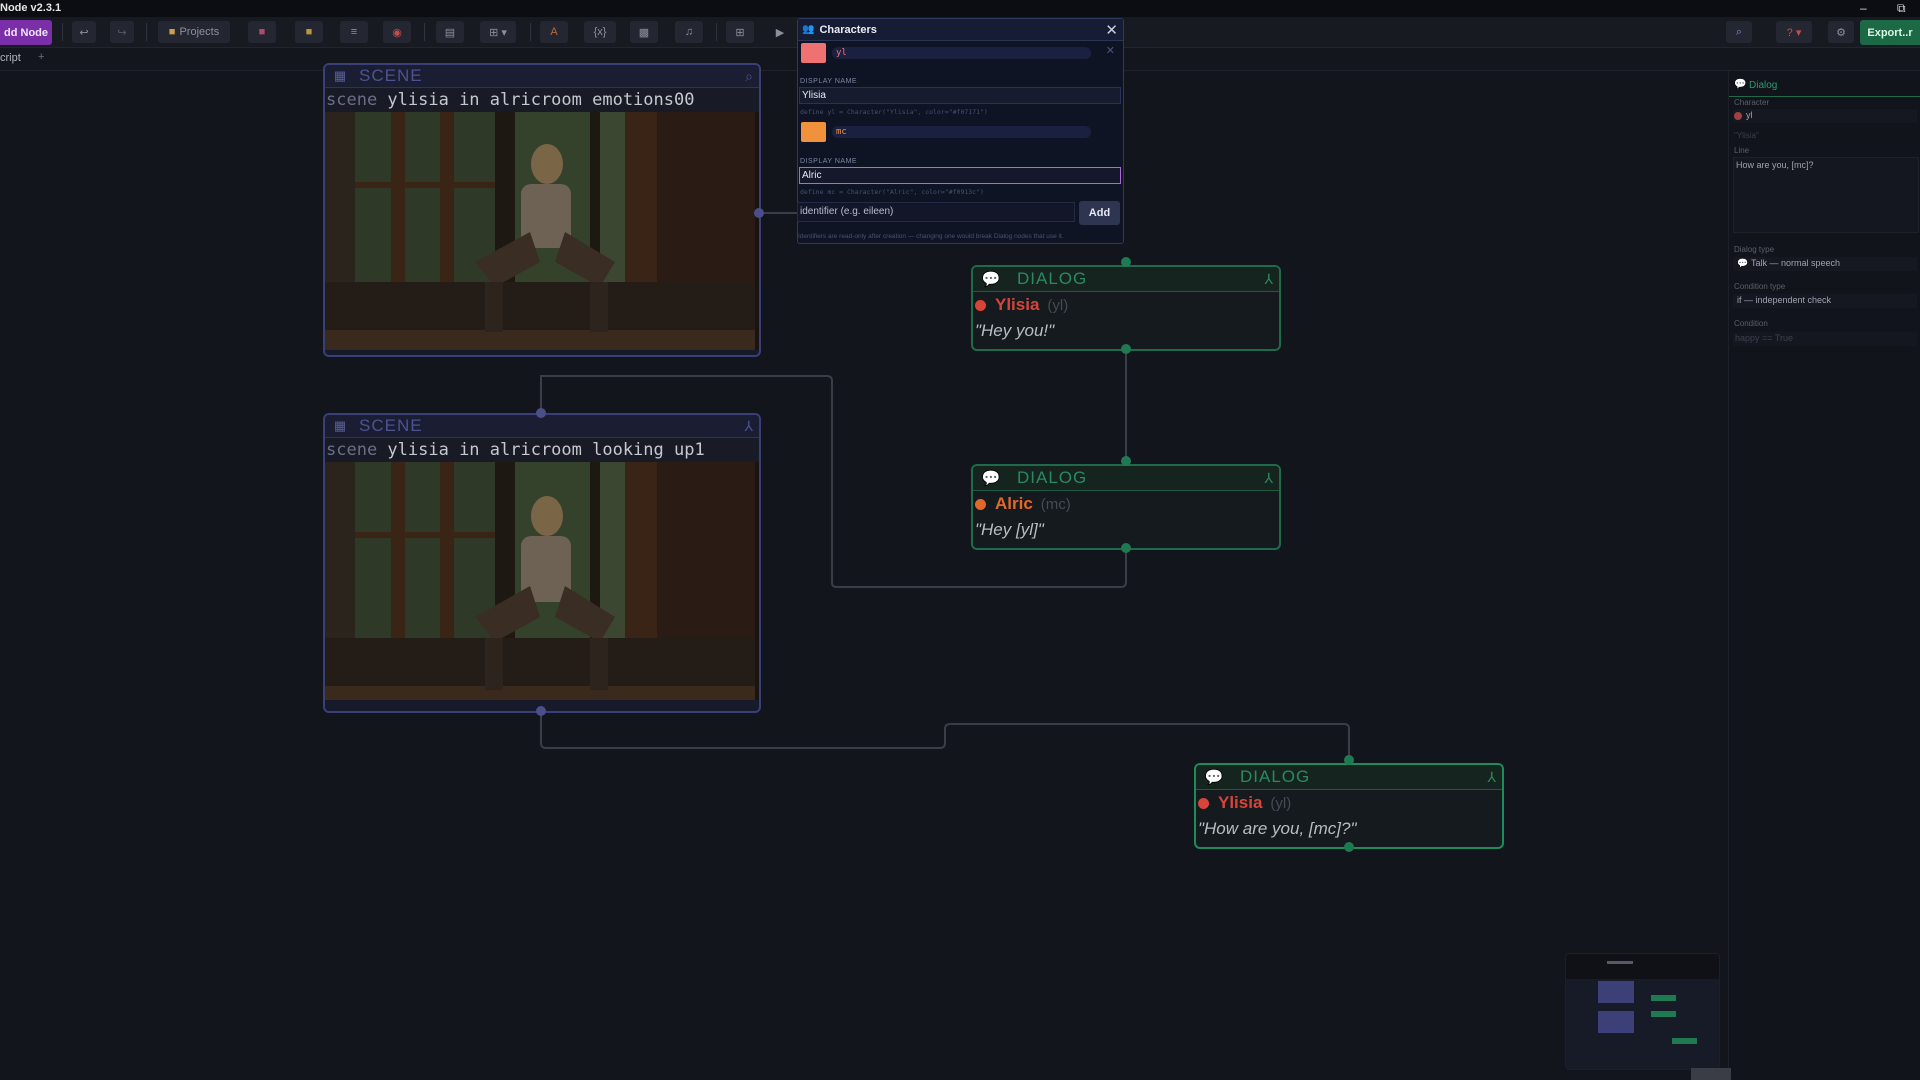 Image resolution: width=1920 pixels, height=1080 pixels. What do you see at coordinates (26, 32) in the screenshot?
I see `add-node-button: dd Node` at bounding box center [26, 32].